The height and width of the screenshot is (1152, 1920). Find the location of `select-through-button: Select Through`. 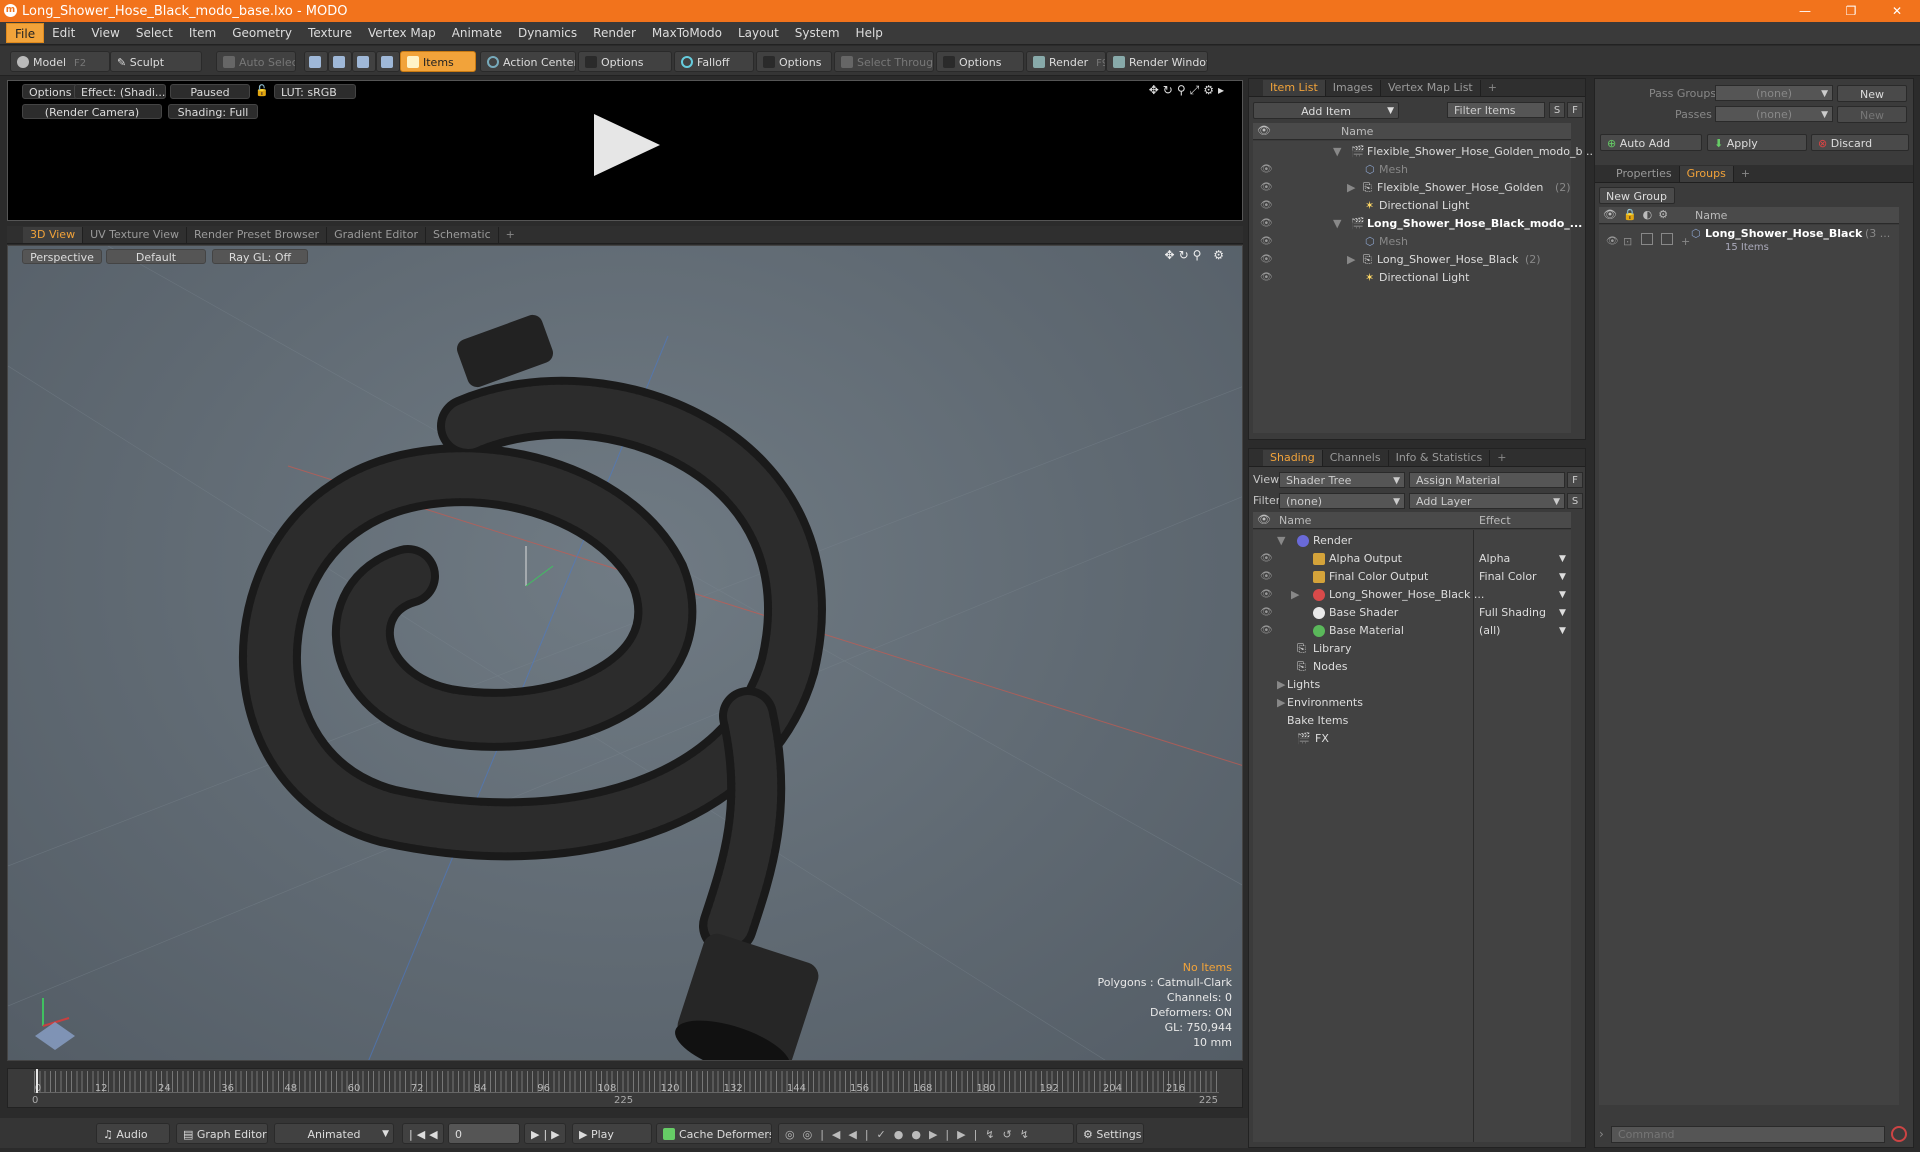

select-through-button: Select Through is located at coordinates (884, 61).